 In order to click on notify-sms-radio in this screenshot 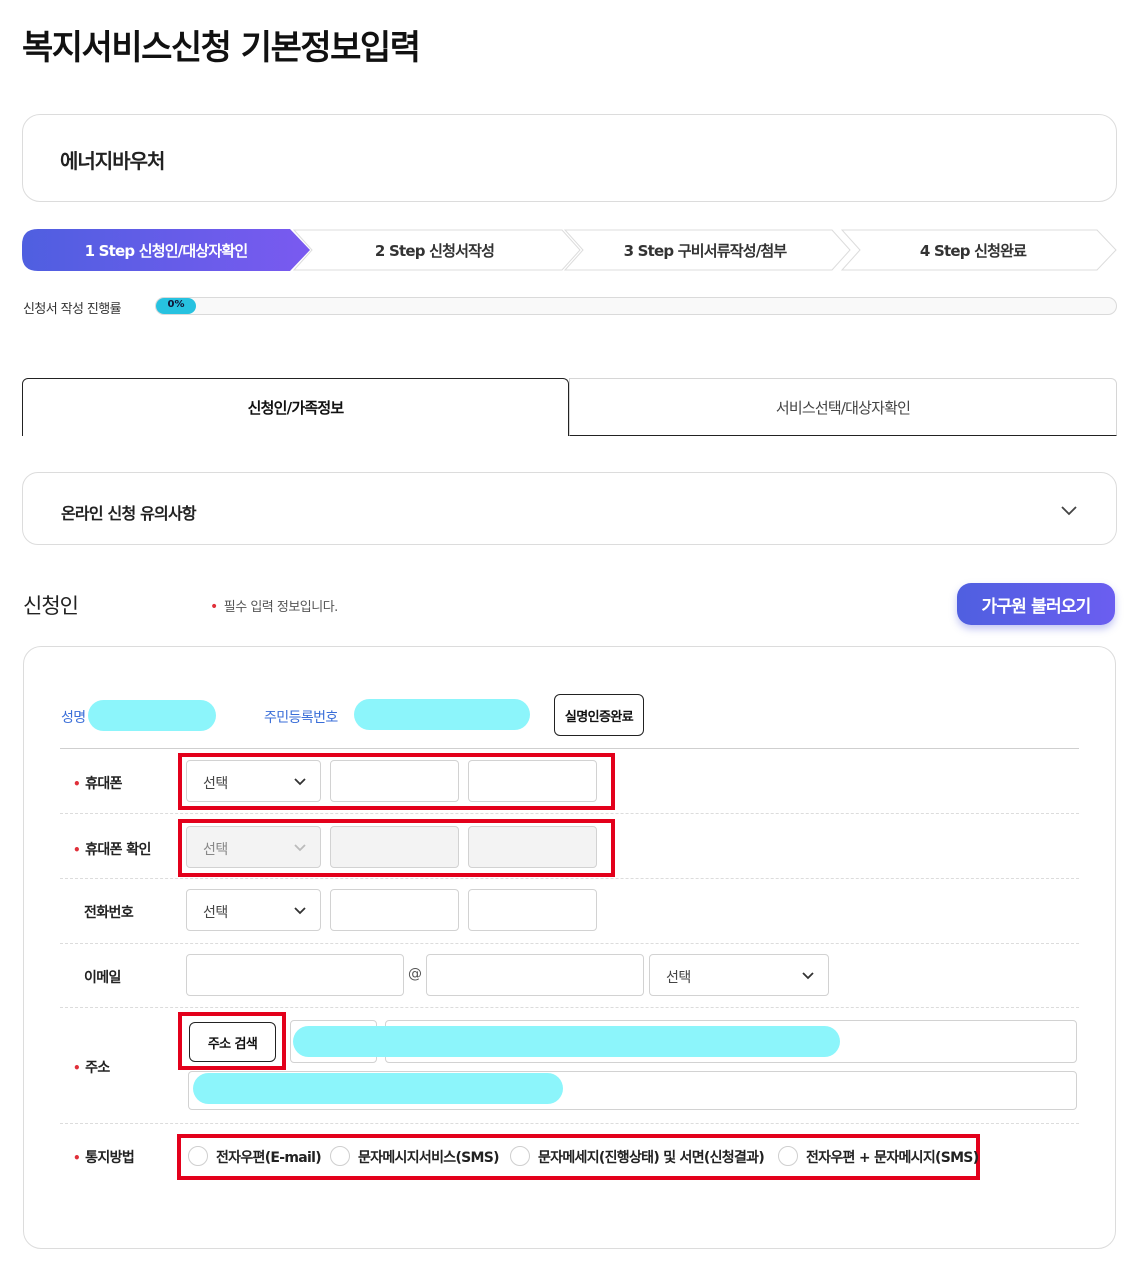, I will do `click(340, 1156)`.